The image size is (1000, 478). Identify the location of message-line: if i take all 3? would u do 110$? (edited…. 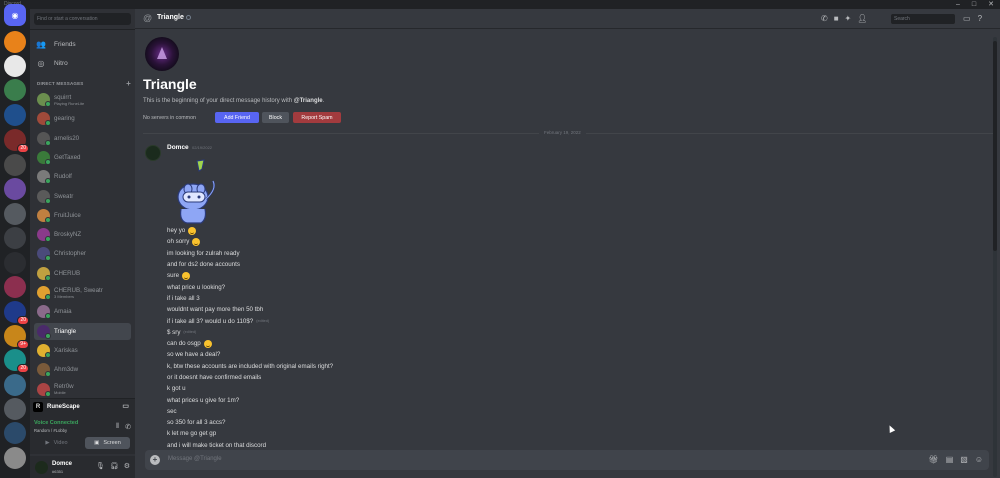
(417, 320).